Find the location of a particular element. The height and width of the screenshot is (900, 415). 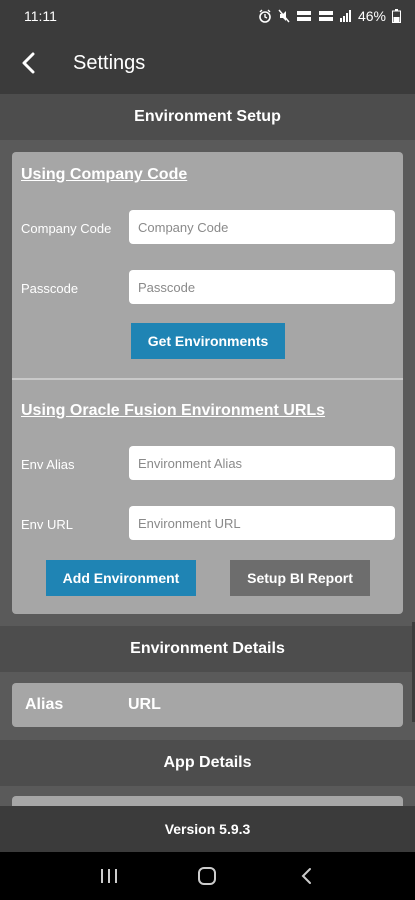

lte-icon is located at coordinates (326, 16).